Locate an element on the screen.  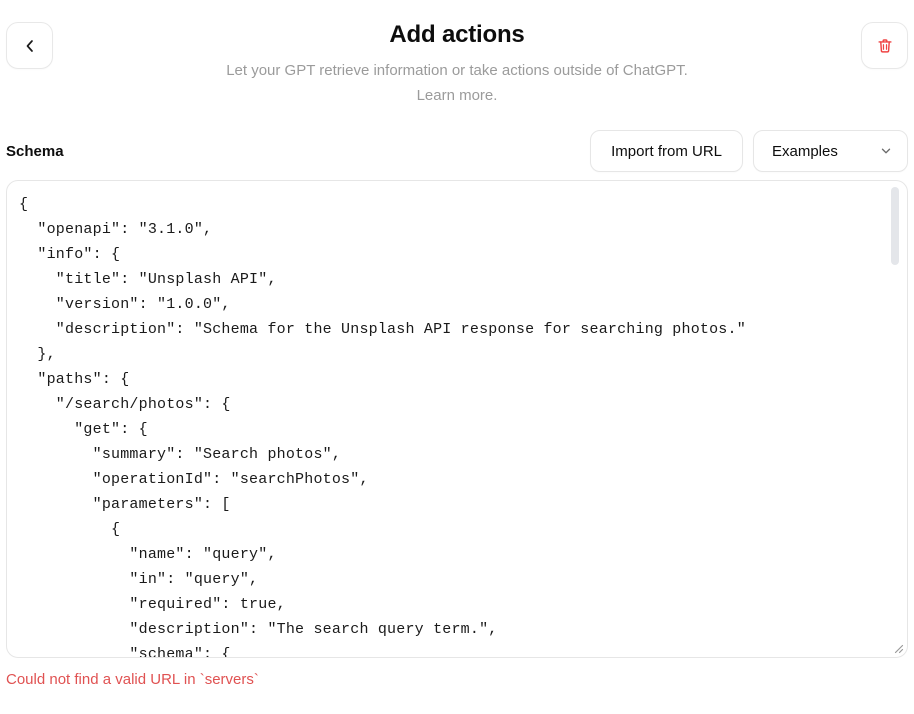
chevron-down-icon is located at coordinates (886, 151).